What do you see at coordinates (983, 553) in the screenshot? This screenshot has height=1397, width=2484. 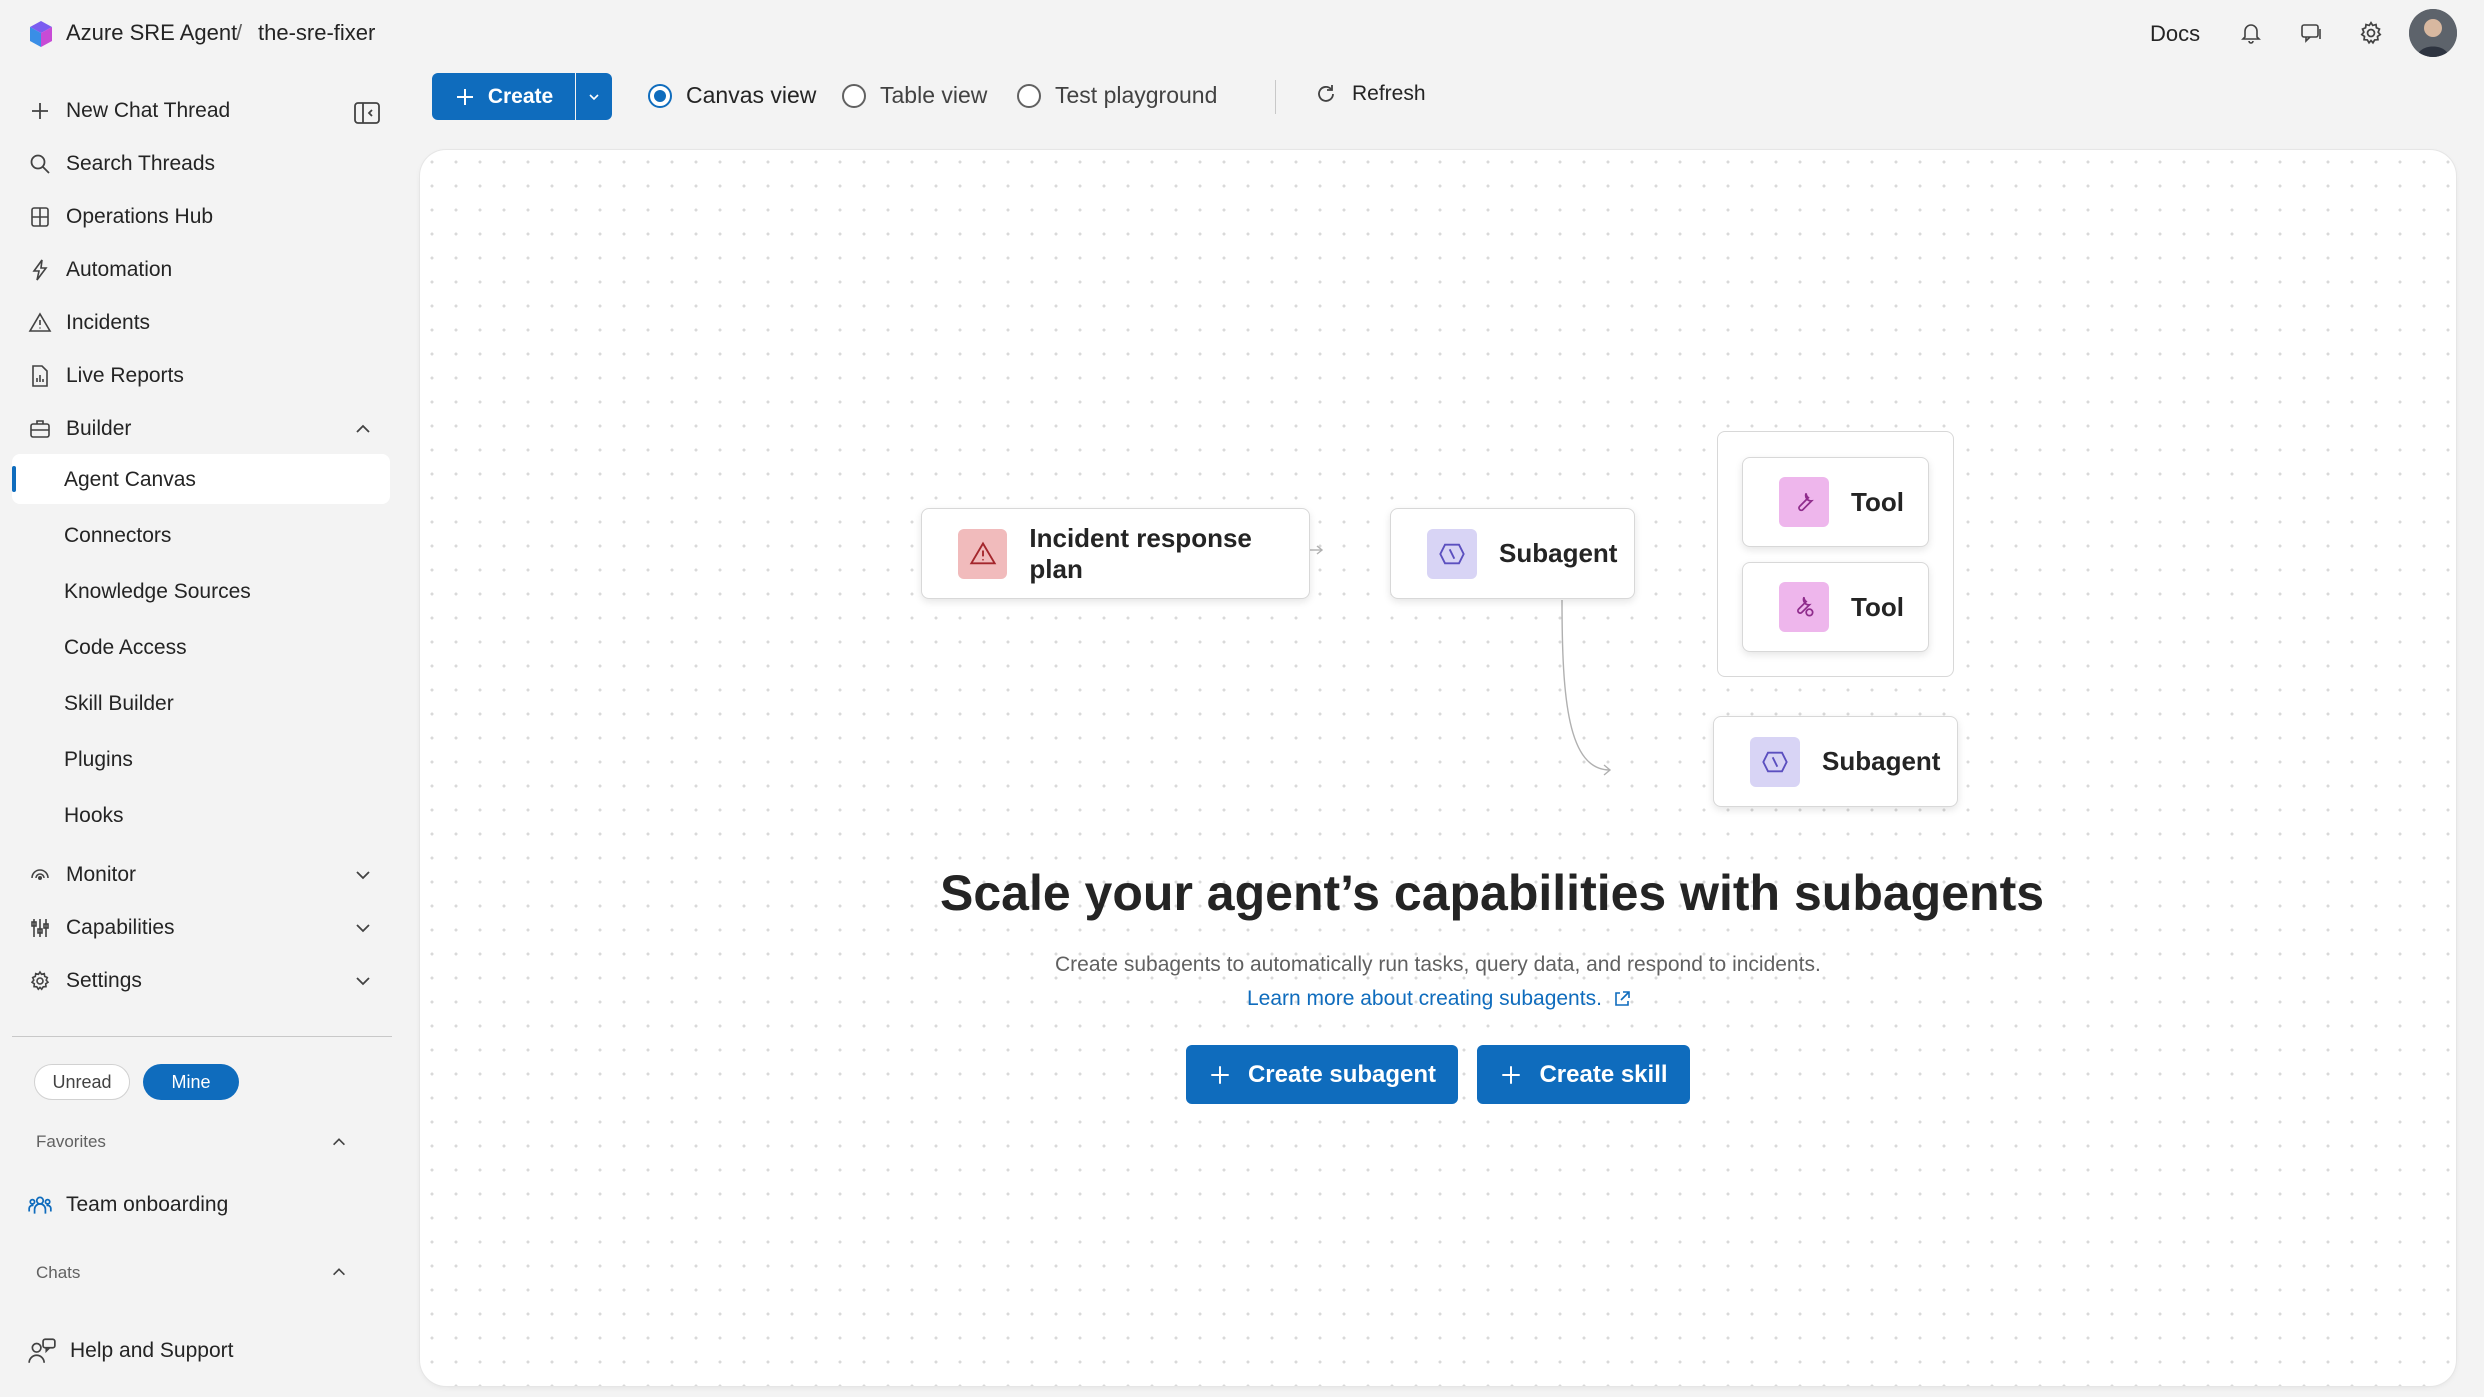 I see `warning-icon` at bounding box center [983, 553].